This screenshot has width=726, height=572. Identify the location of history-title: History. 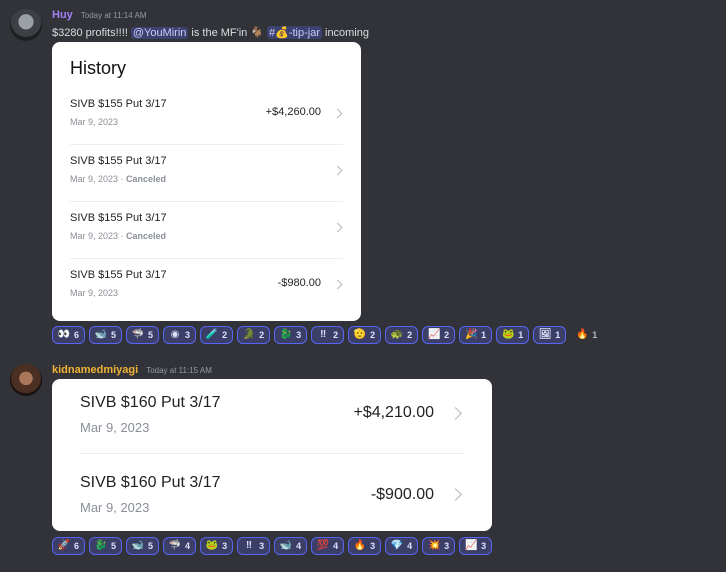
(98, 68).